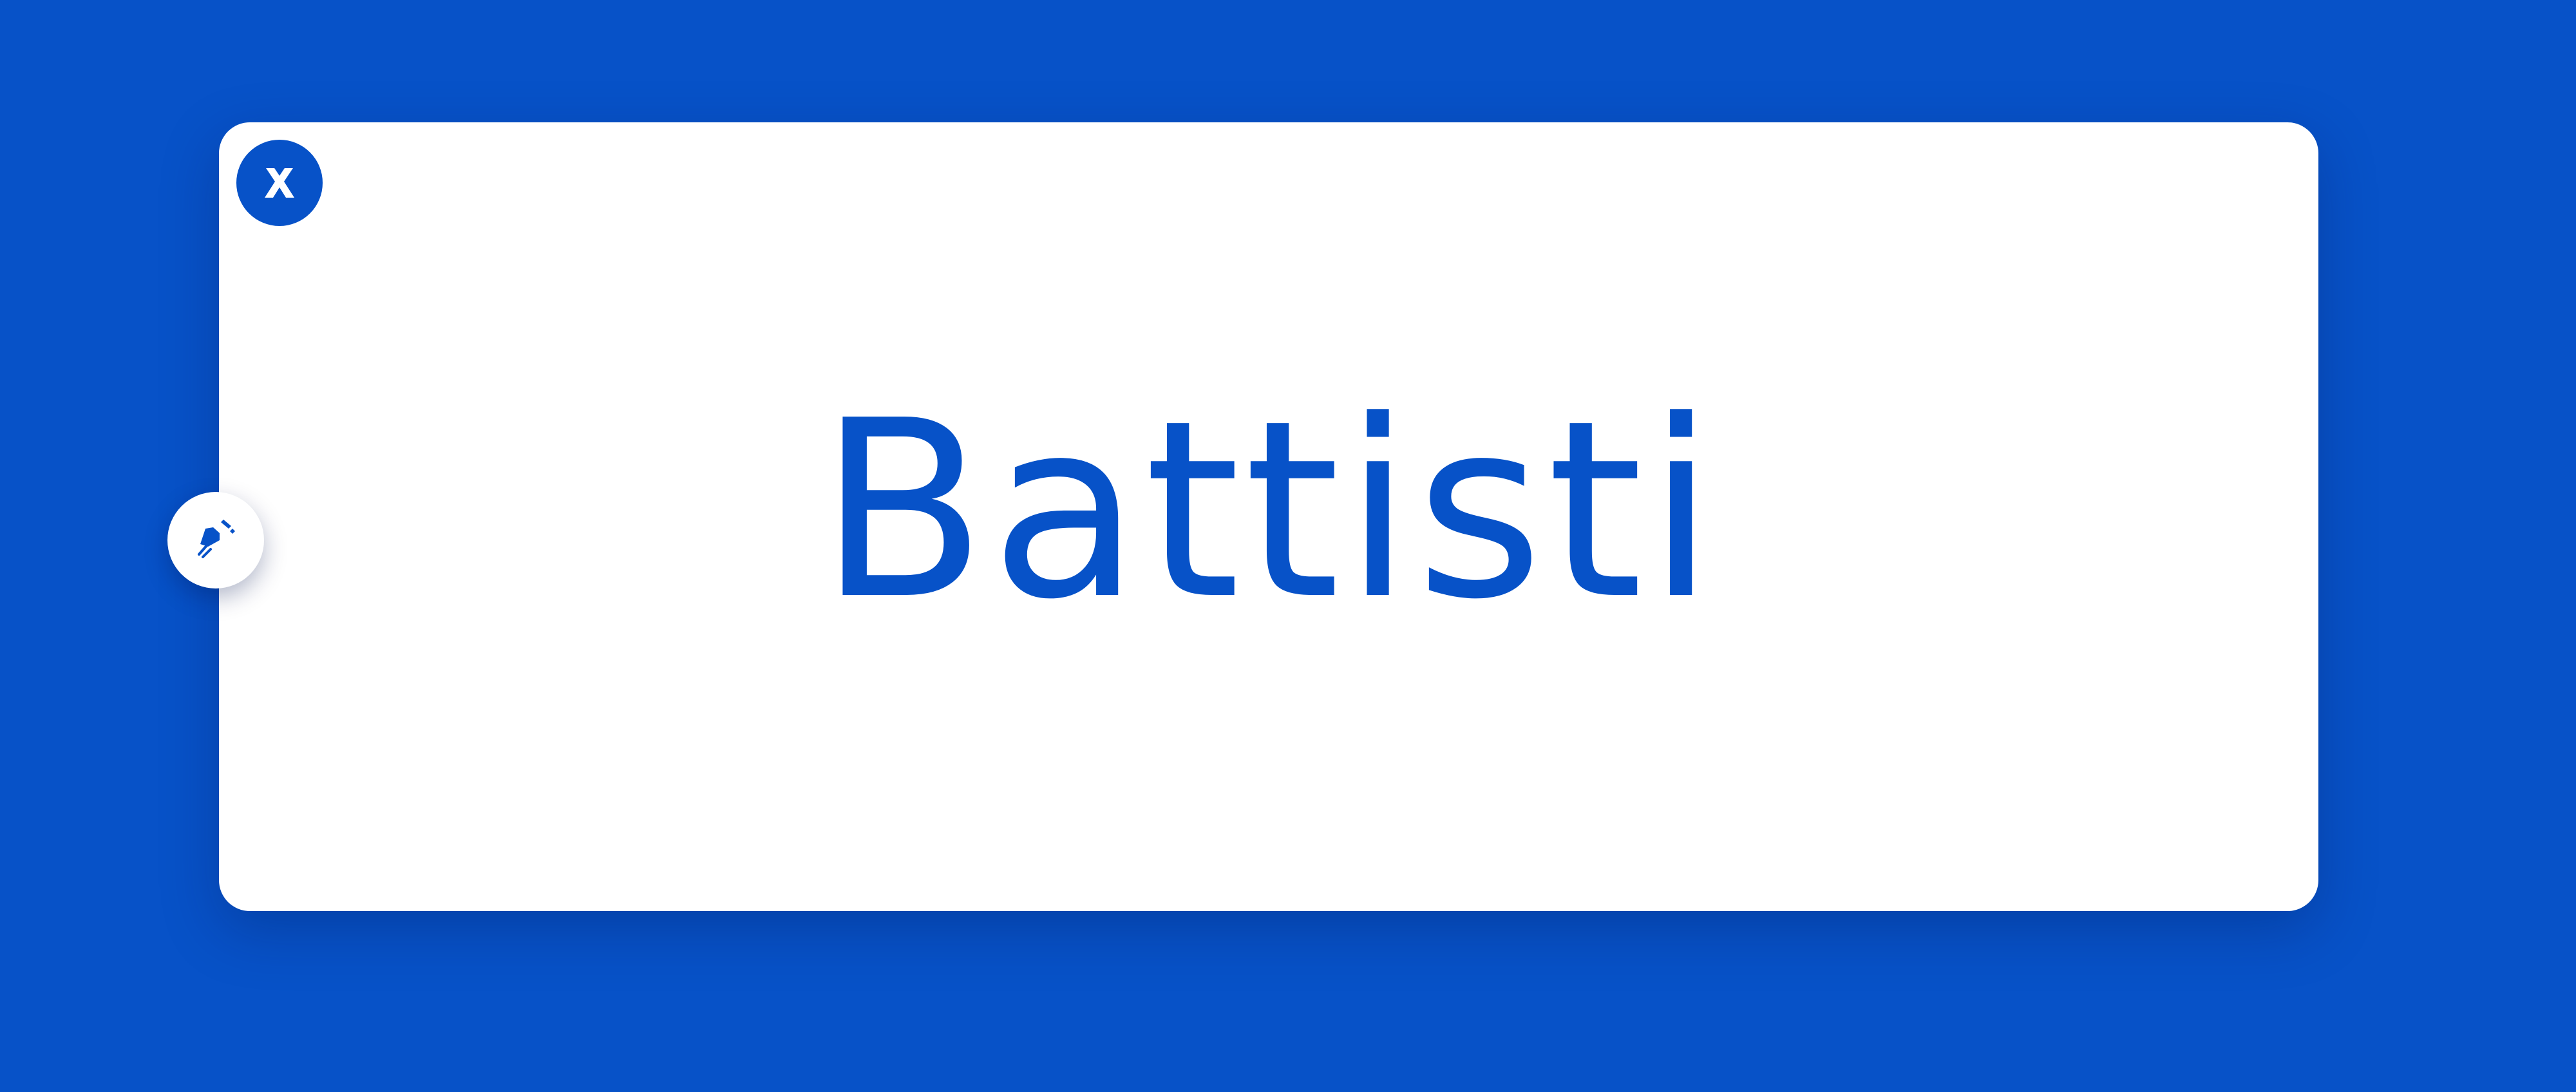 The height and width of the screenshot is (1092, 2576). I want to click on edit-button, so click(215, 540).